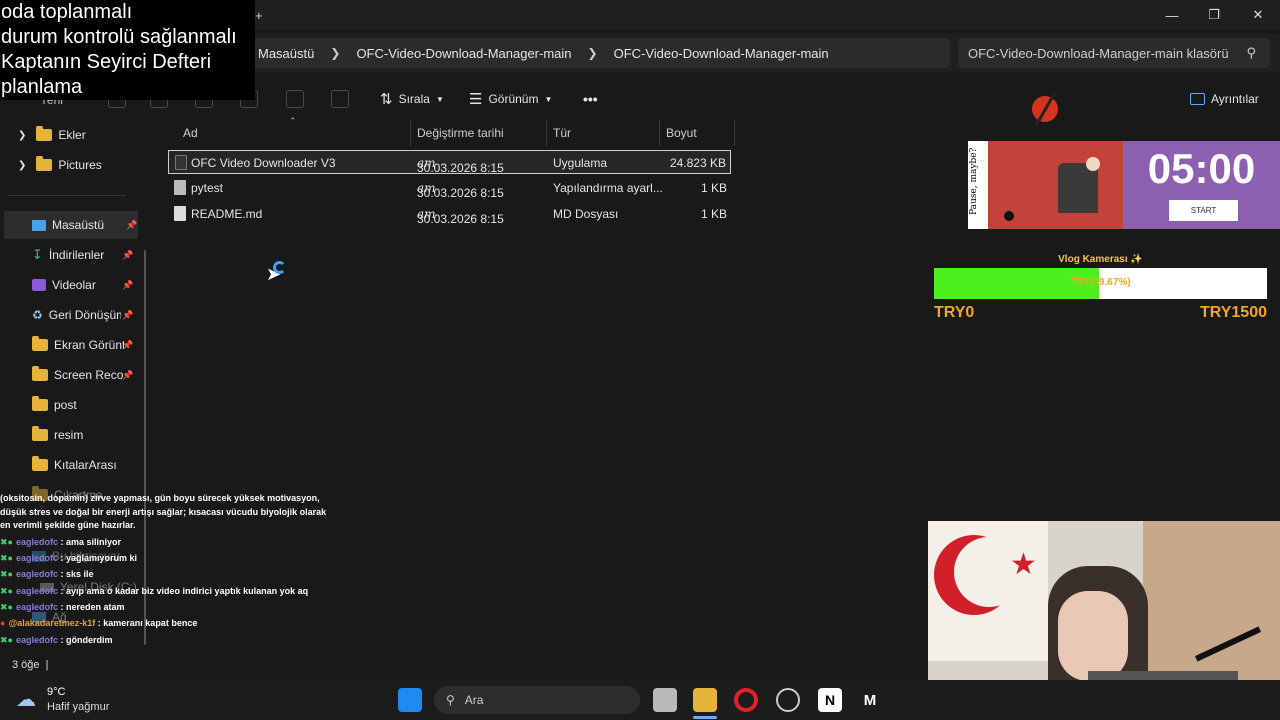  What do you see at coordinates (1201, 168) in the screenshot?
I see `pomodoro-timer: 05:00` at bounding box center [1201, 168].